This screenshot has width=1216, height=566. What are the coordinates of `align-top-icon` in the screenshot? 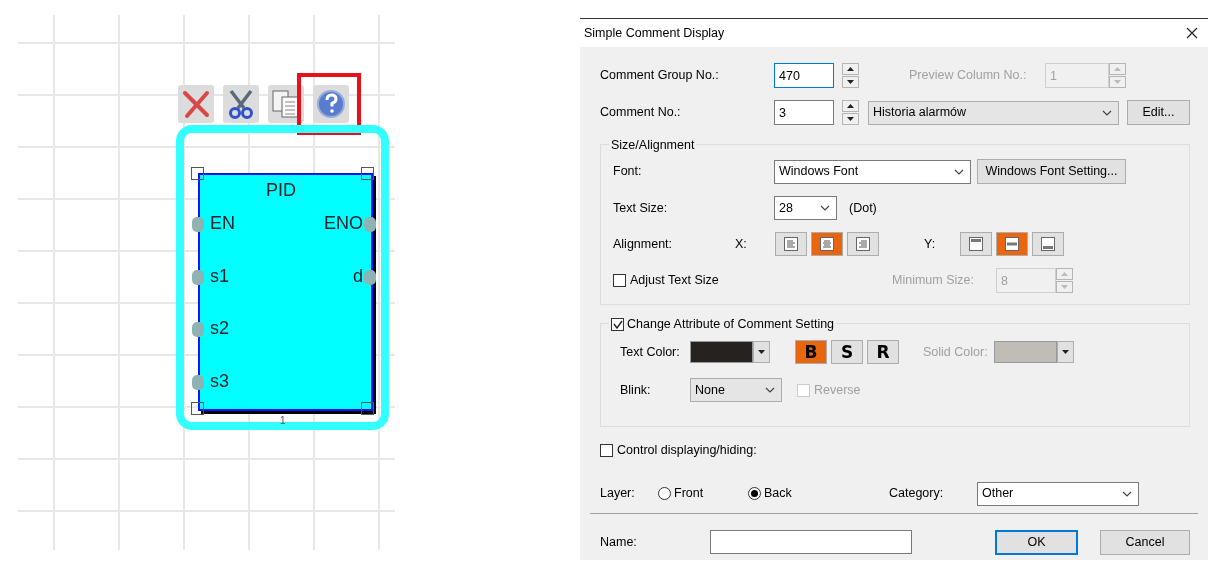 It's located at (976, 244).